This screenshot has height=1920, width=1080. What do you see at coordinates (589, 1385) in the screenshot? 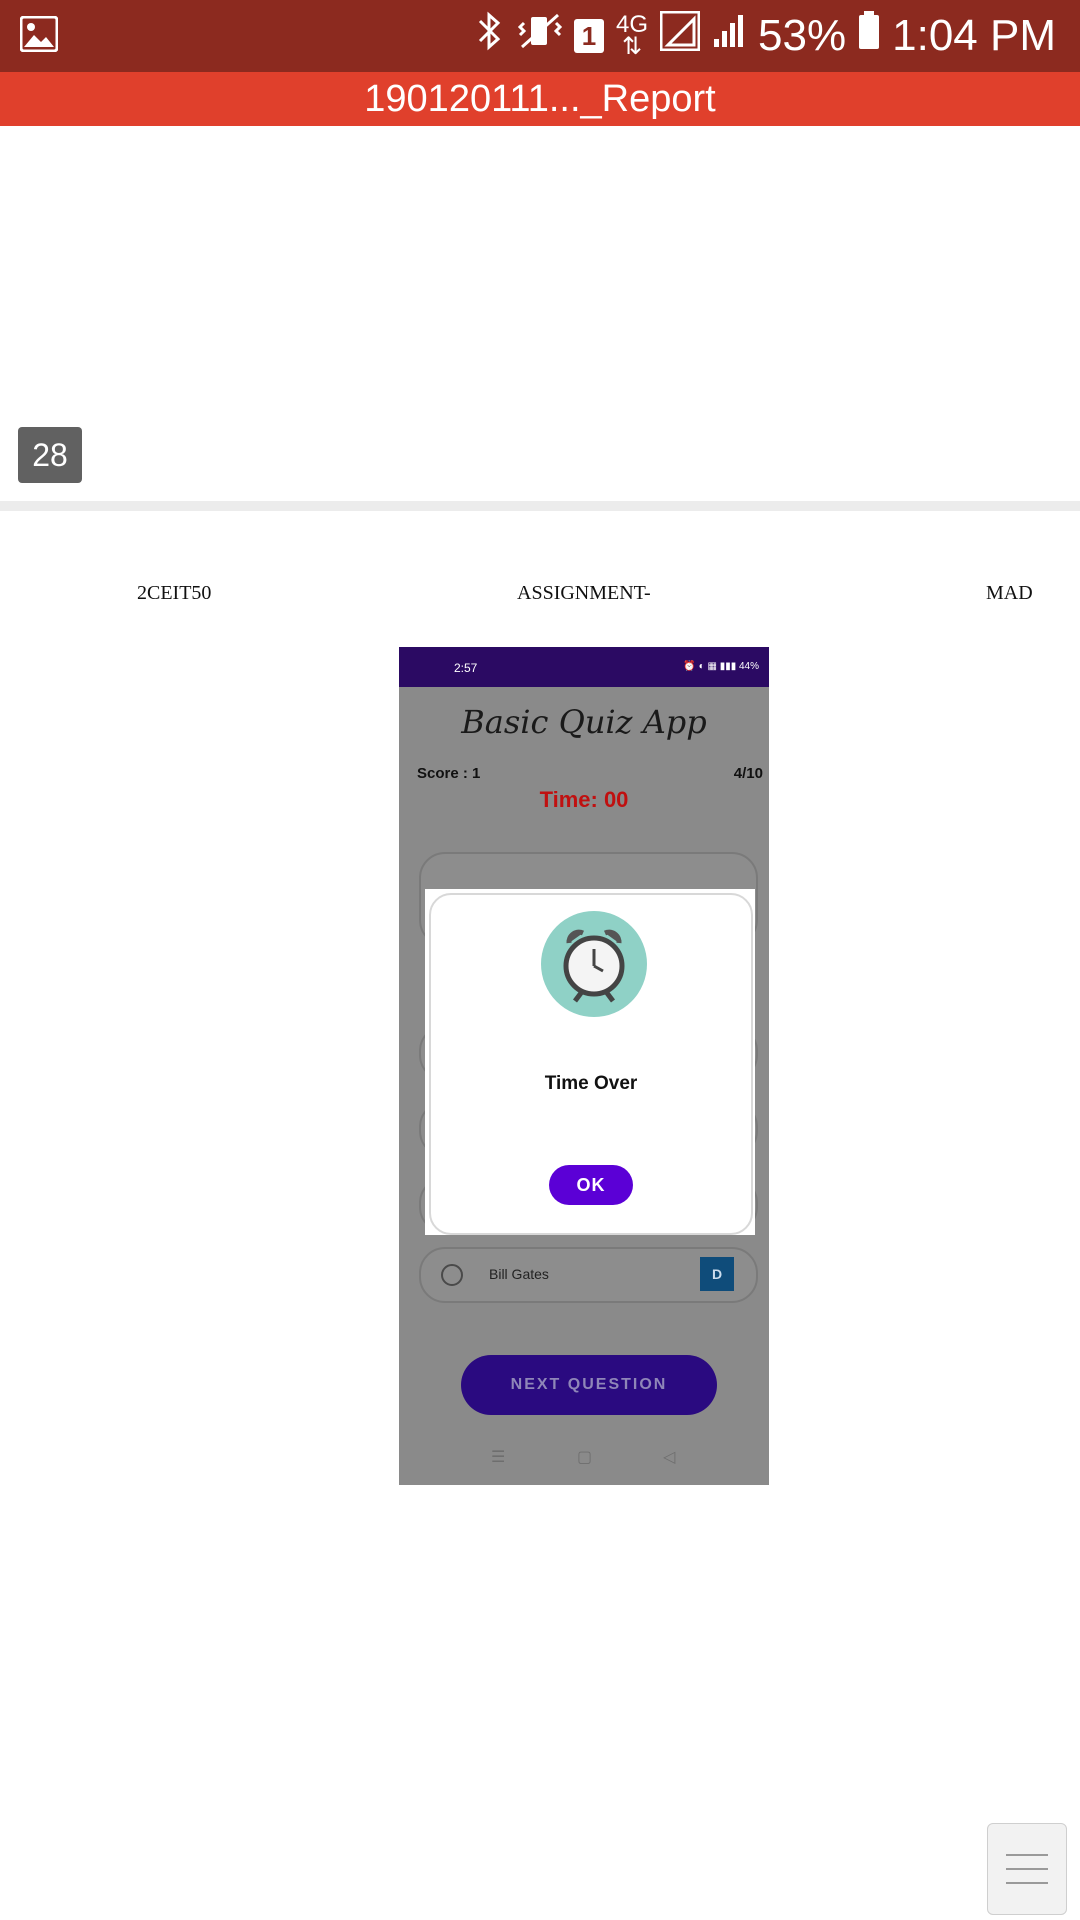
I see `next-question-button: NEXT QUESTION` at bounding box center [589, 1385].